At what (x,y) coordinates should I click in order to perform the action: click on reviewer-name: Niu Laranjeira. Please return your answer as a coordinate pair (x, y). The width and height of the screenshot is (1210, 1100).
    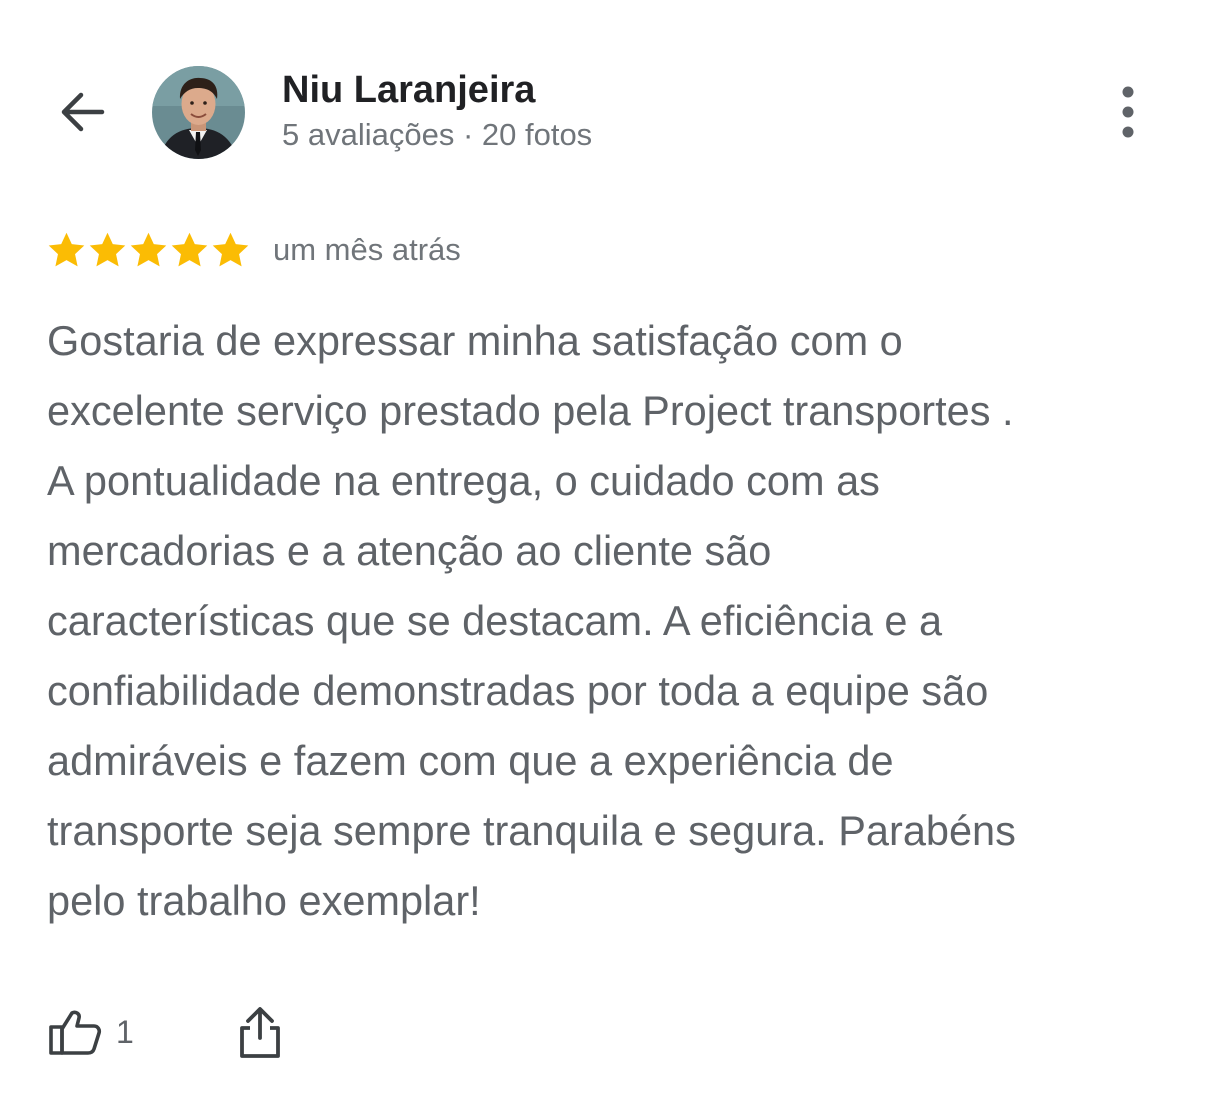
    Looking at the image, I should click on (408, 90).